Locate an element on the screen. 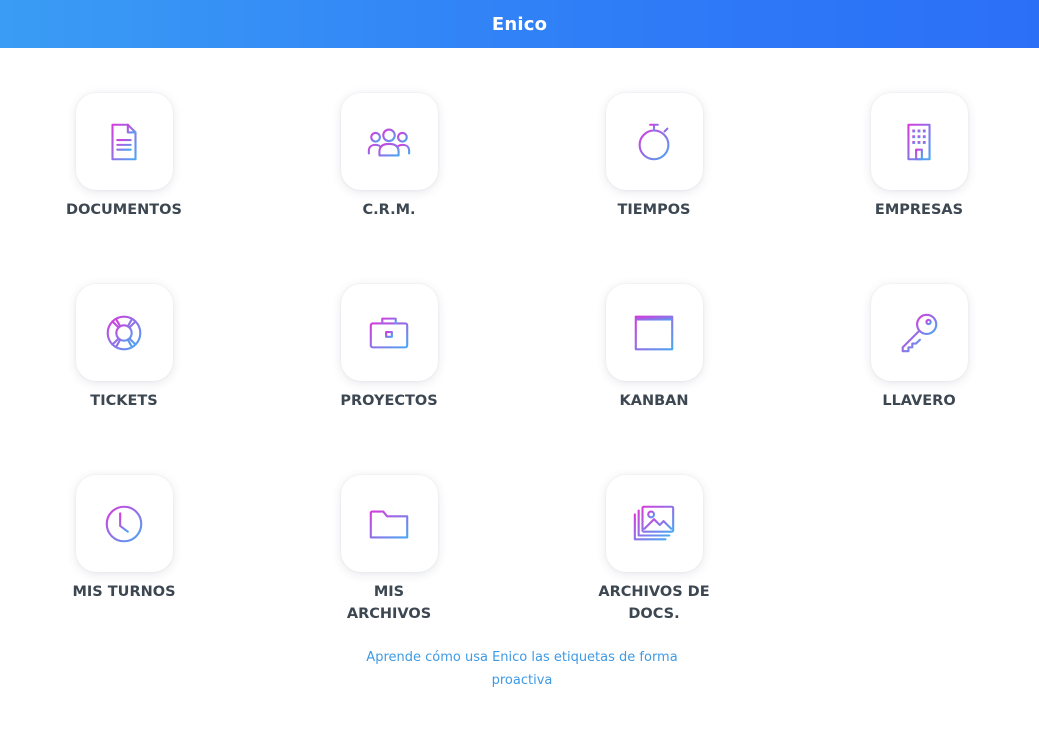  app-tile-mis-turnos: MIS TURNOS is located at coordinates (124, 539).